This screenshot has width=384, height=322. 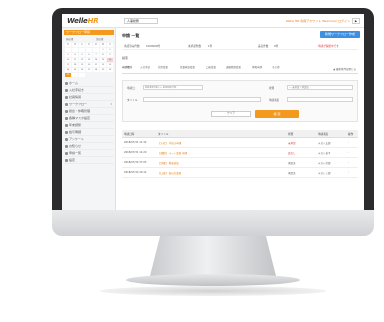 What do you see at coordinates (68, 70) in the screenshot?
I see `calendar-day: 24` at bounding box center [68, 70].